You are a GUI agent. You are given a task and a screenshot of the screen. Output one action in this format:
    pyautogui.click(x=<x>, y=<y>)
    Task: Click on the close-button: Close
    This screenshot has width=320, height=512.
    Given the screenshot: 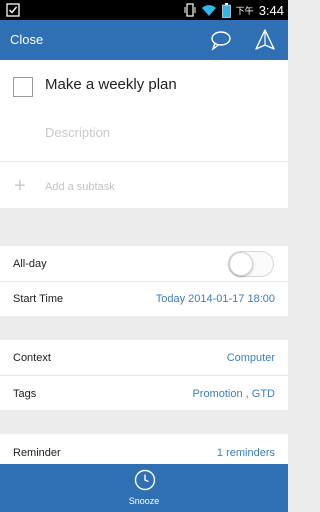 What is the action you would take?
    pyautogui.click(x=26, y=40)
    